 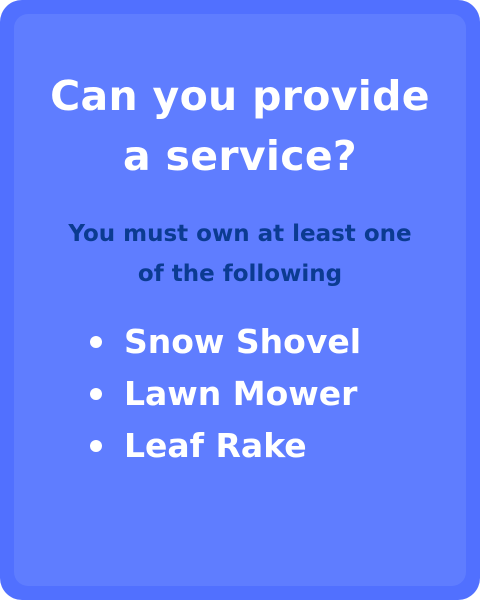 What do you see at coordinates (240, 156) in the screenshot?
I see `card-title-line-2: a service?` at bounding box center [240, 156].